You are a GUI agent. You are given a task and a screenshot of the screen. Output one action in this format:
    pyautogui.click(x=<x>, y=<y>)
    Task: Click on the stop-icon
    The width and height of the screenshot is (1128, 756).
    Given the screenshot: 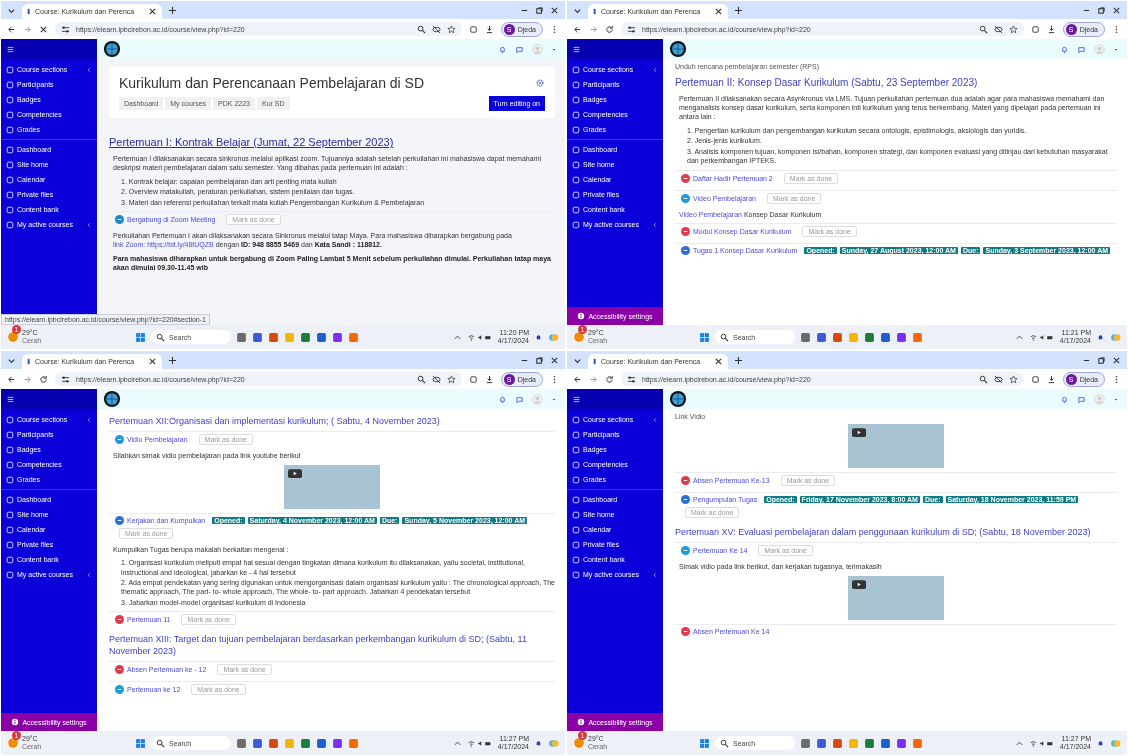 What is the action you would take?
    pyautogui.click(x=43, y=29)
    